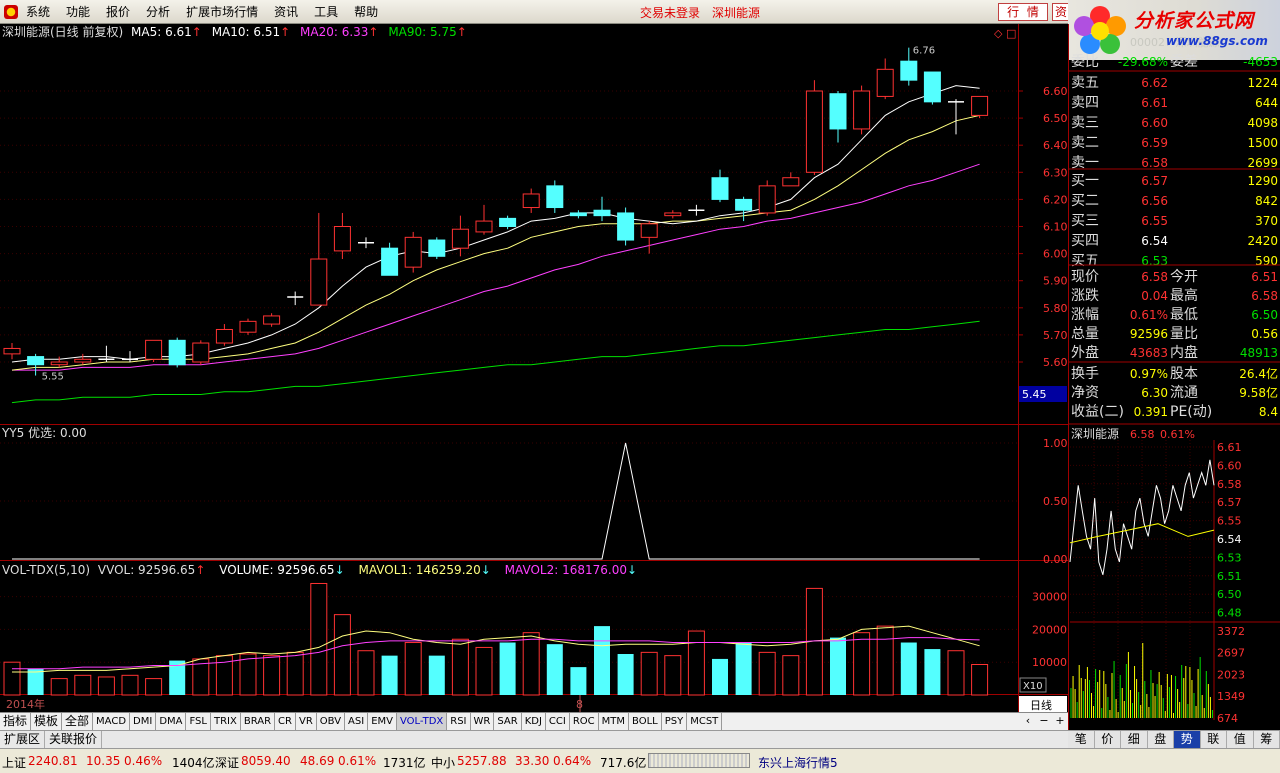 The height and width of the screenshot is (773, 1280). What do you see at coordinates (558, 721) in the screenshot?
I see `indicator-tab: CCI` at bounding box center [558, 721].